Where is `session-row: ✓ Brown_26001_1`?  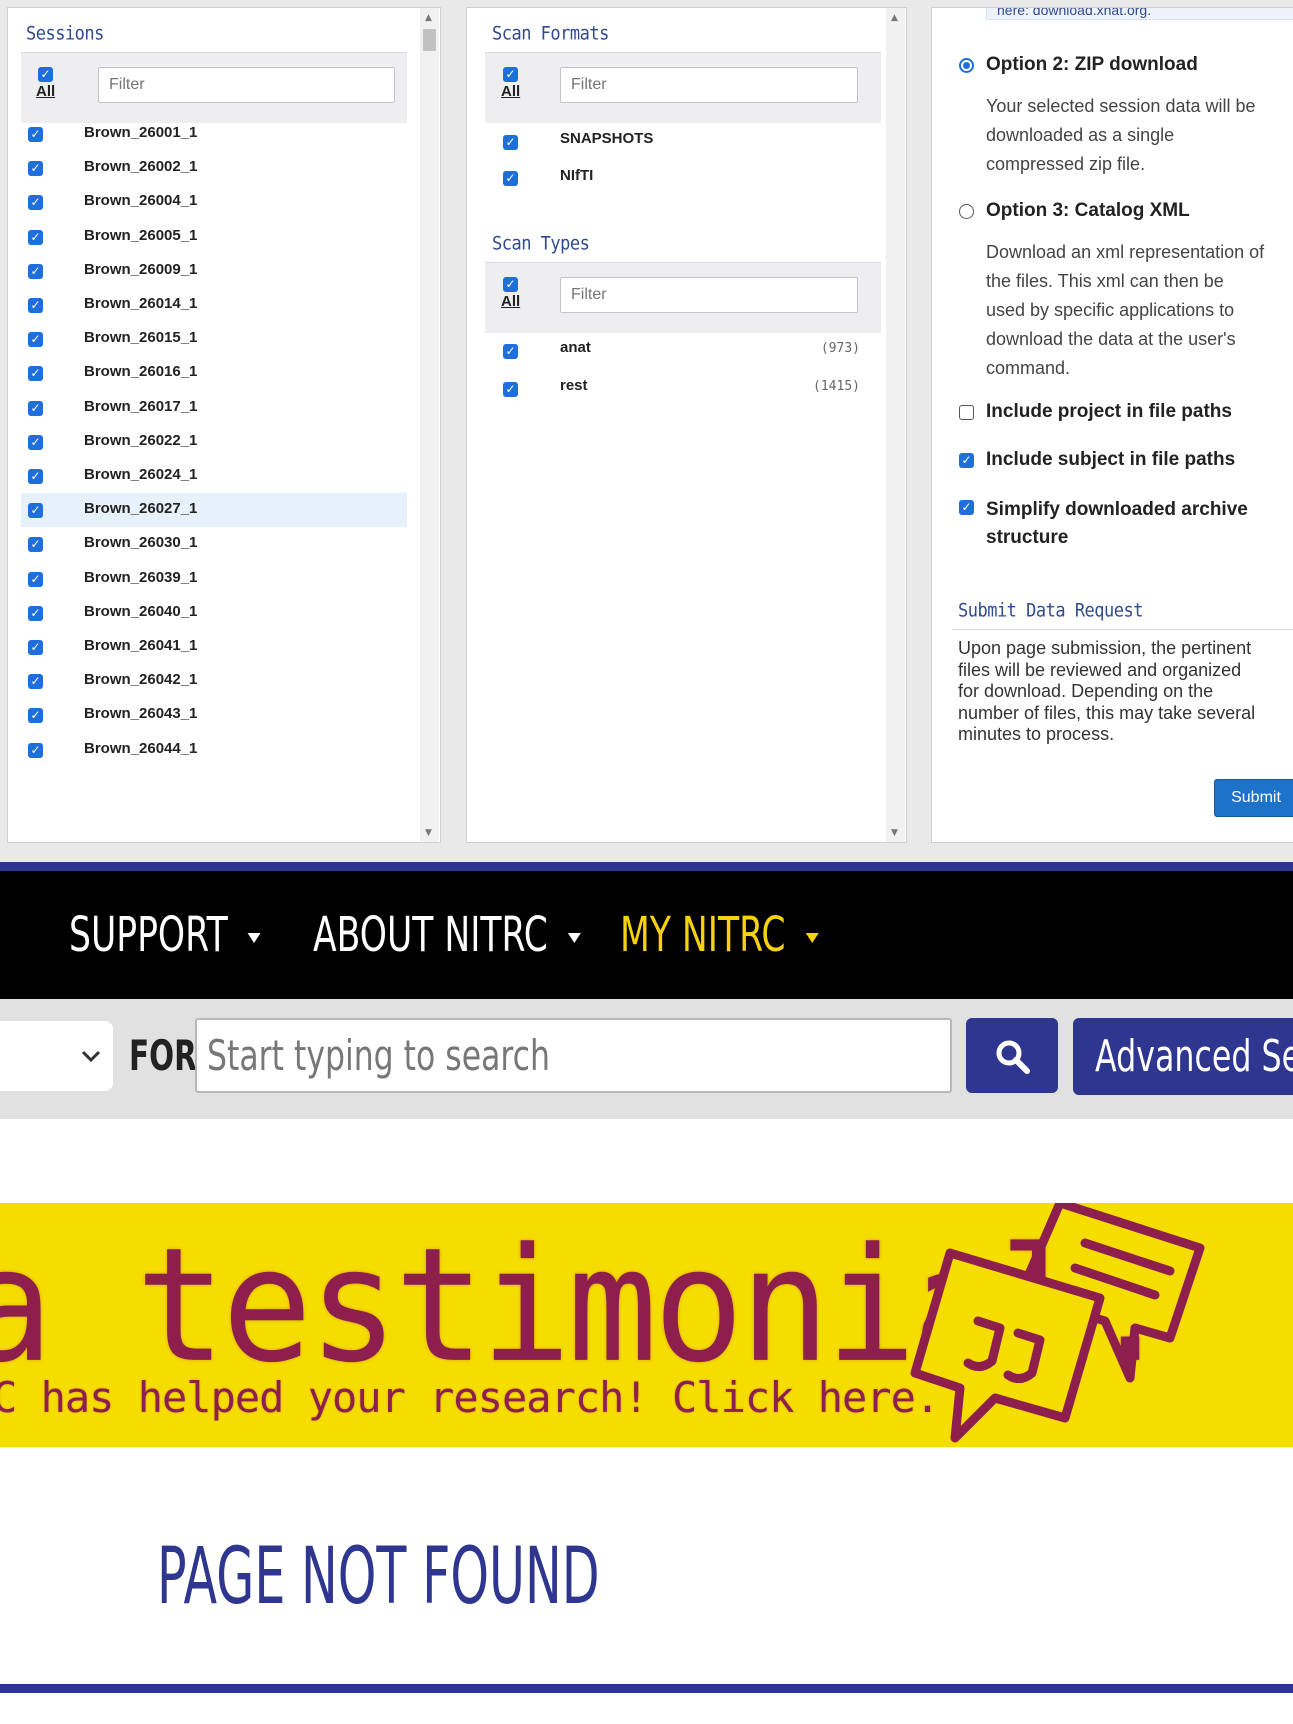
session-row: ✓ Brown_26001_1 is located at coordinates (214, 134).